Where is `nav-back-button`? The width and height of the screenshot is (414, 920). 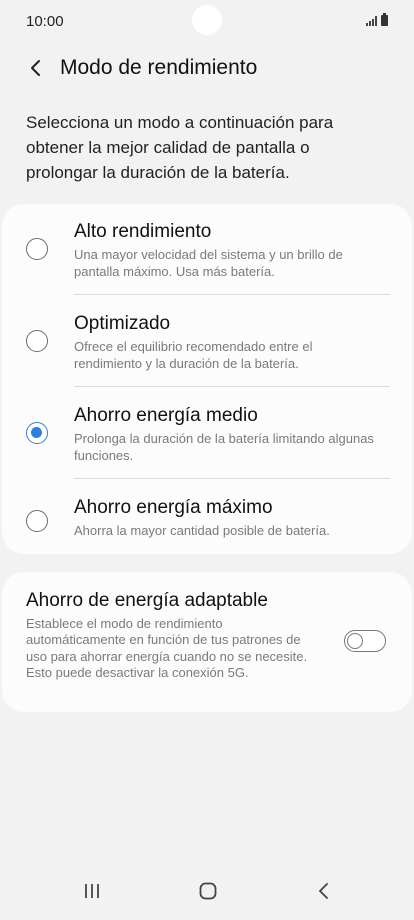
nav-back-button is located at coordinates (324, 891).